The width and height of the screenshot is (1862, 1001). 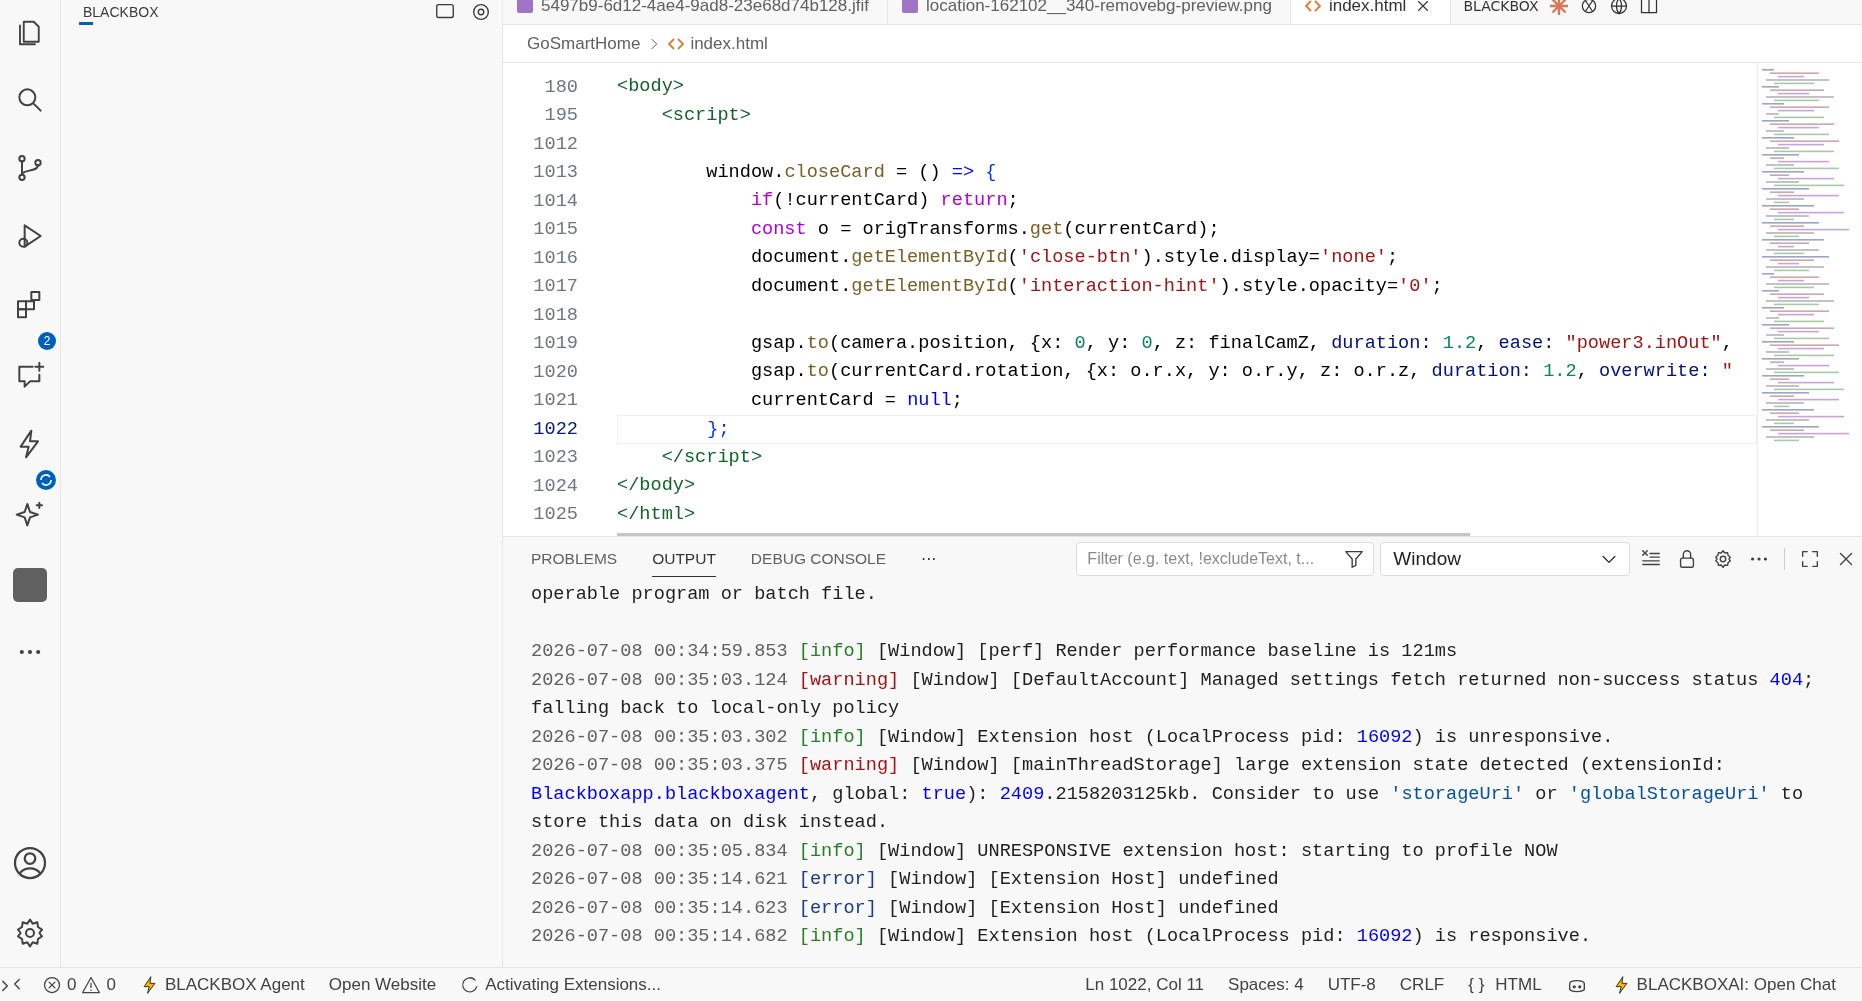 I want to click on log-line: 2026-07-08 00:35:14.621 [error] [Window] [Extension Host] undefined, so click(x=905, y=880).